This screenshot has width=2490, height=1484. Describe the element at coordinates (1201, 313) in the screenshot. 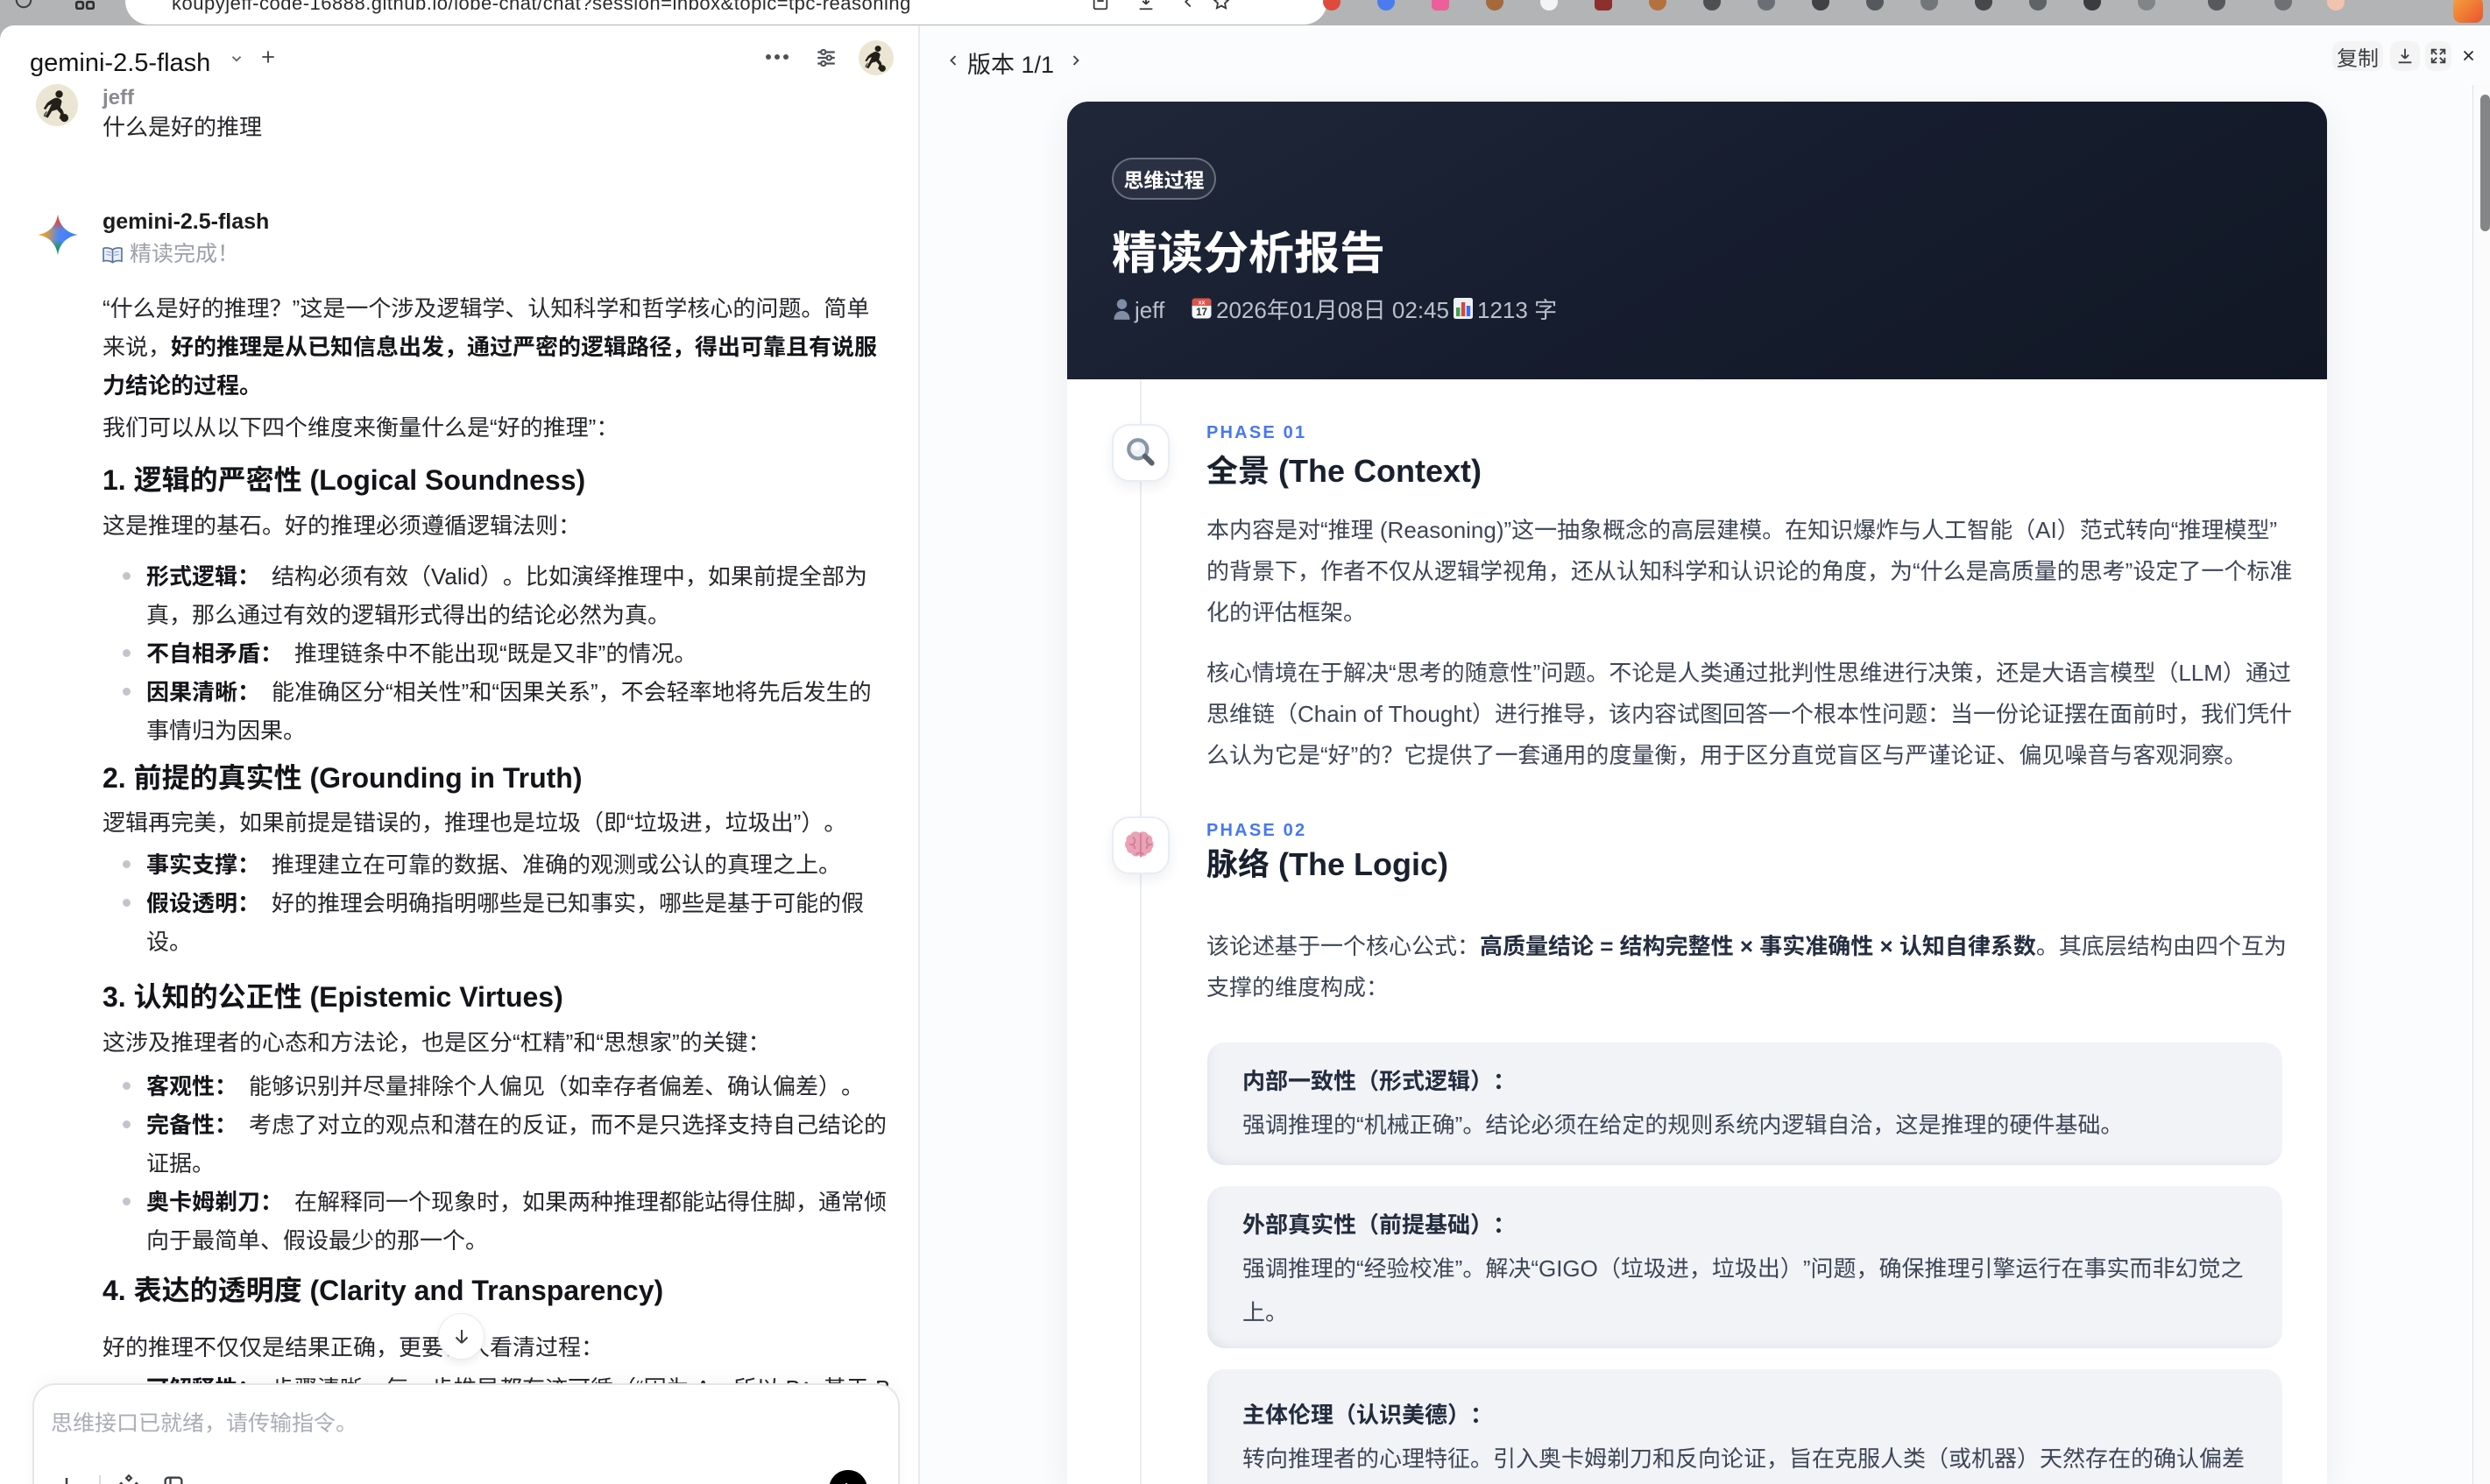

I see `svg-text: 17` at that location.